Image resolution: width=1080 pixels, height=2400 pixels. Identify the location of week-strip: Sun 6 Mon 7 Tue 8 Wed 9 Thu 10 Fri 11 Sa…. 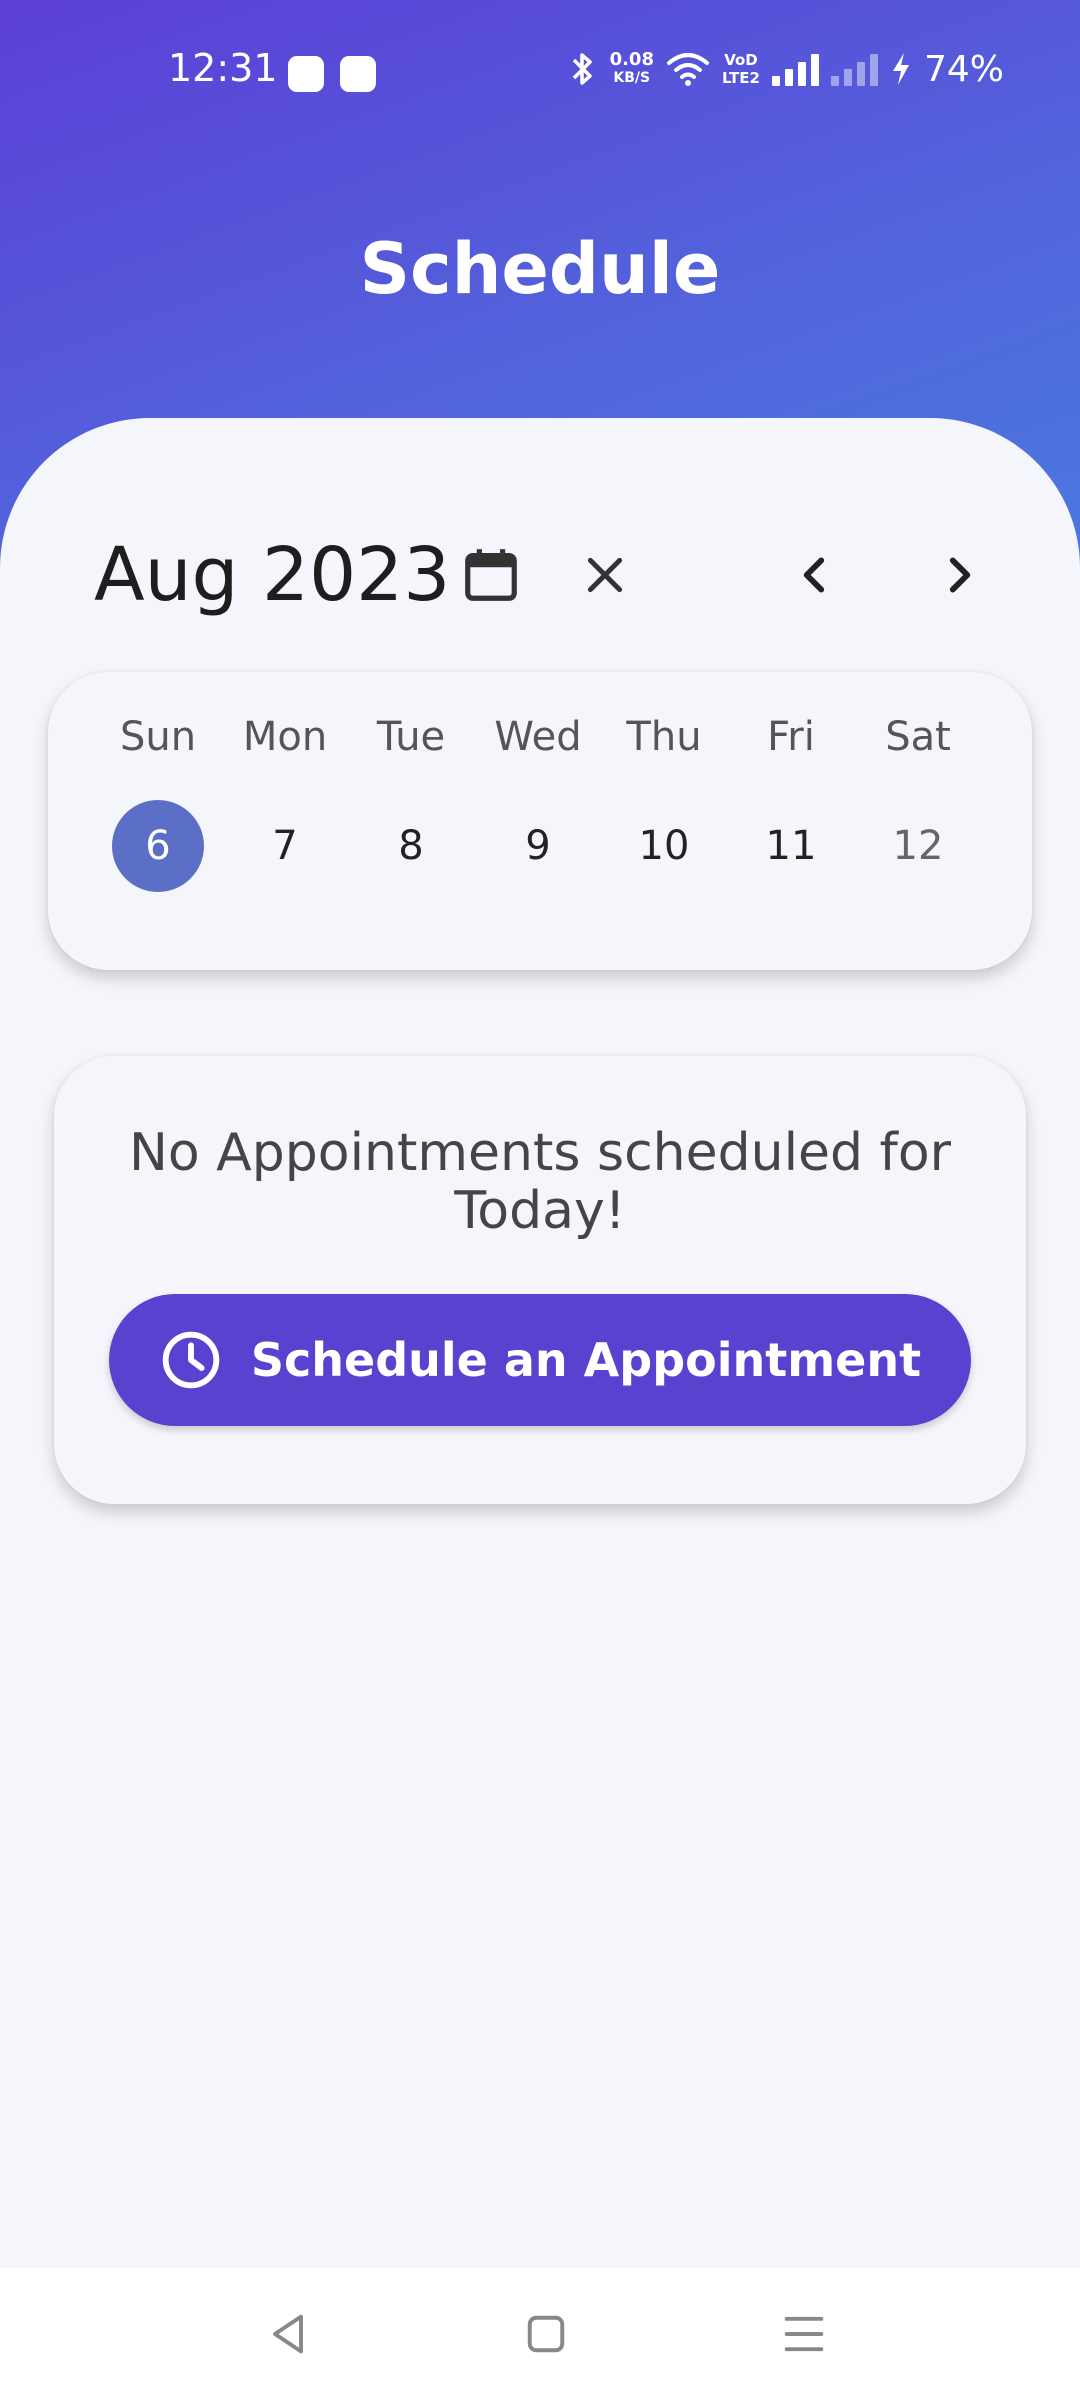
(540, 821).